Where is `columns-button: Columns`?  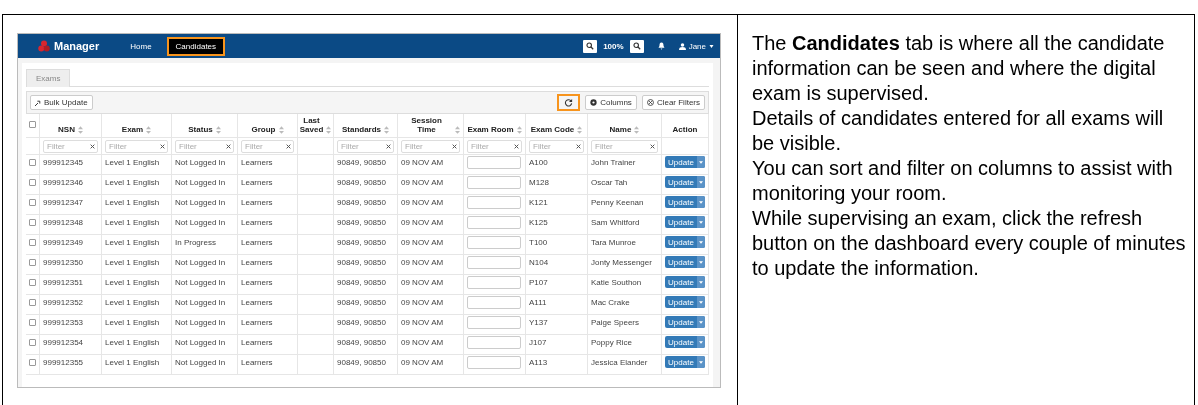
columns-button: Columns is located at coordinates (611, 102).